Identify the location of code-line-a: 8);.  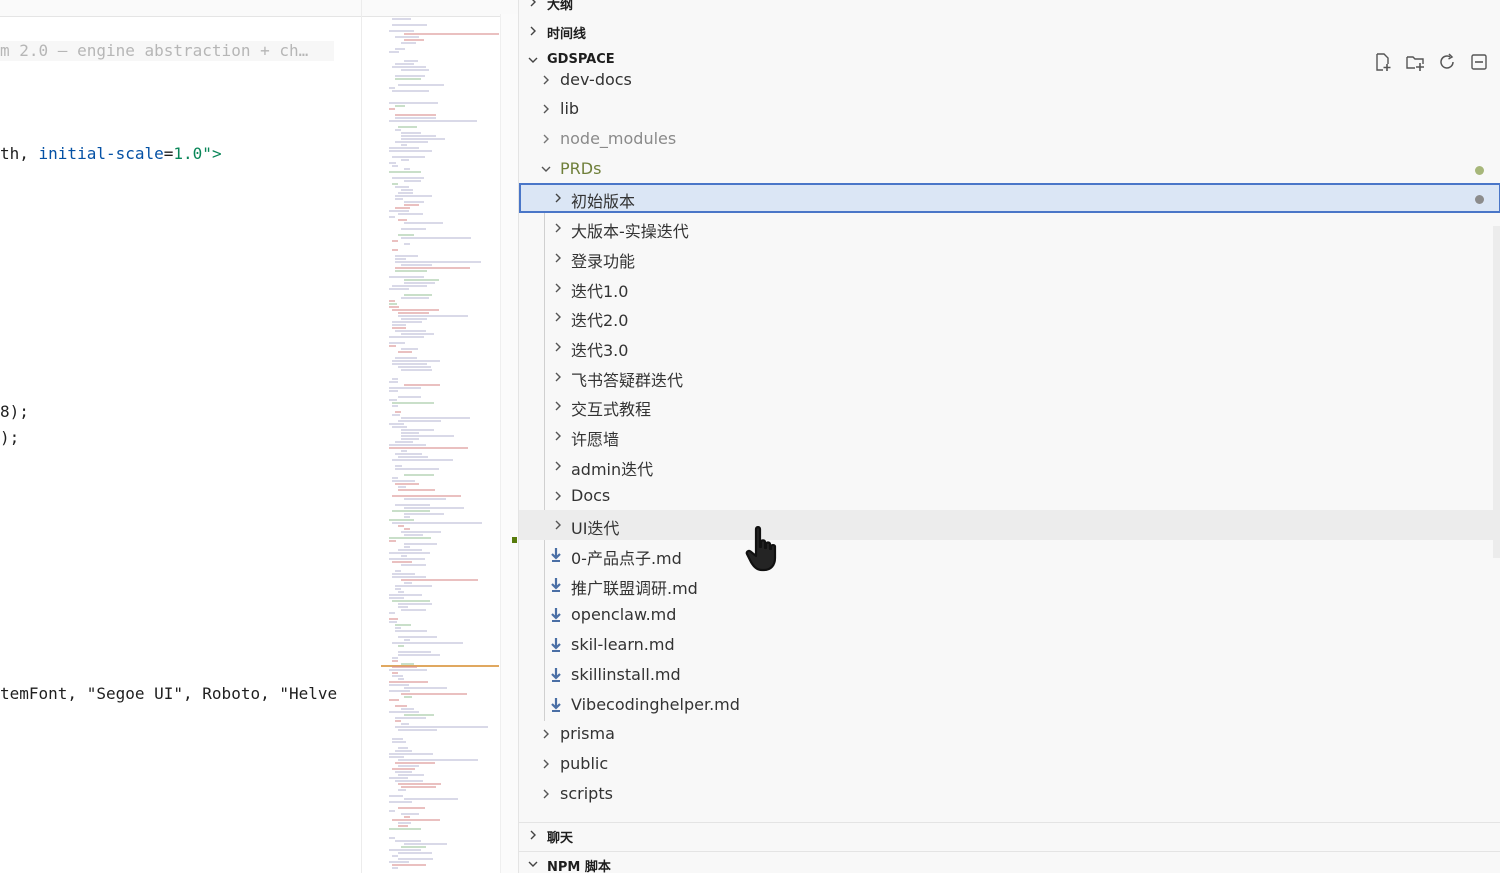
(14, 412).